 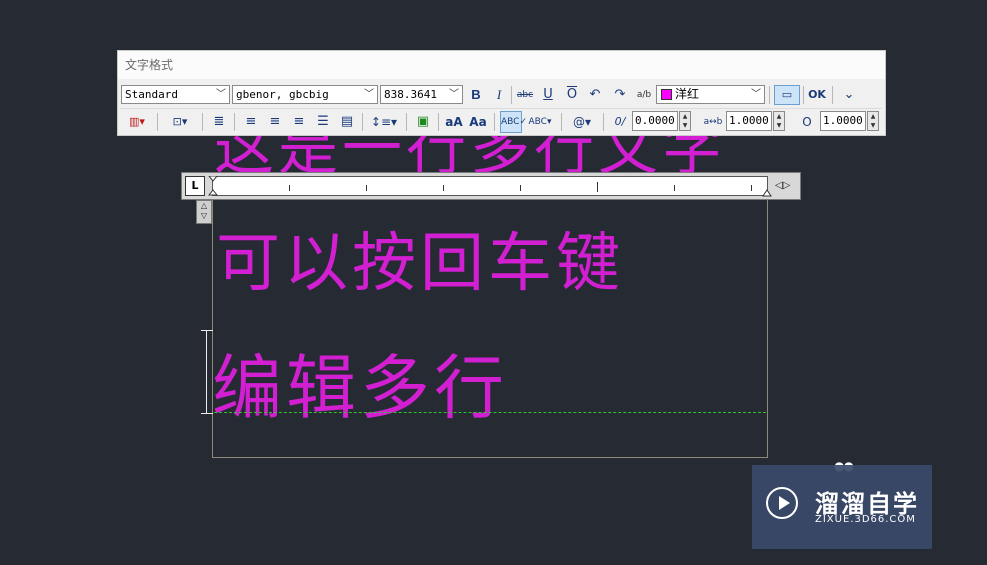 What do you see at coordinates (207, 372) in the screenshot?
I see `text-cursor` at bounding box center [207, 372].